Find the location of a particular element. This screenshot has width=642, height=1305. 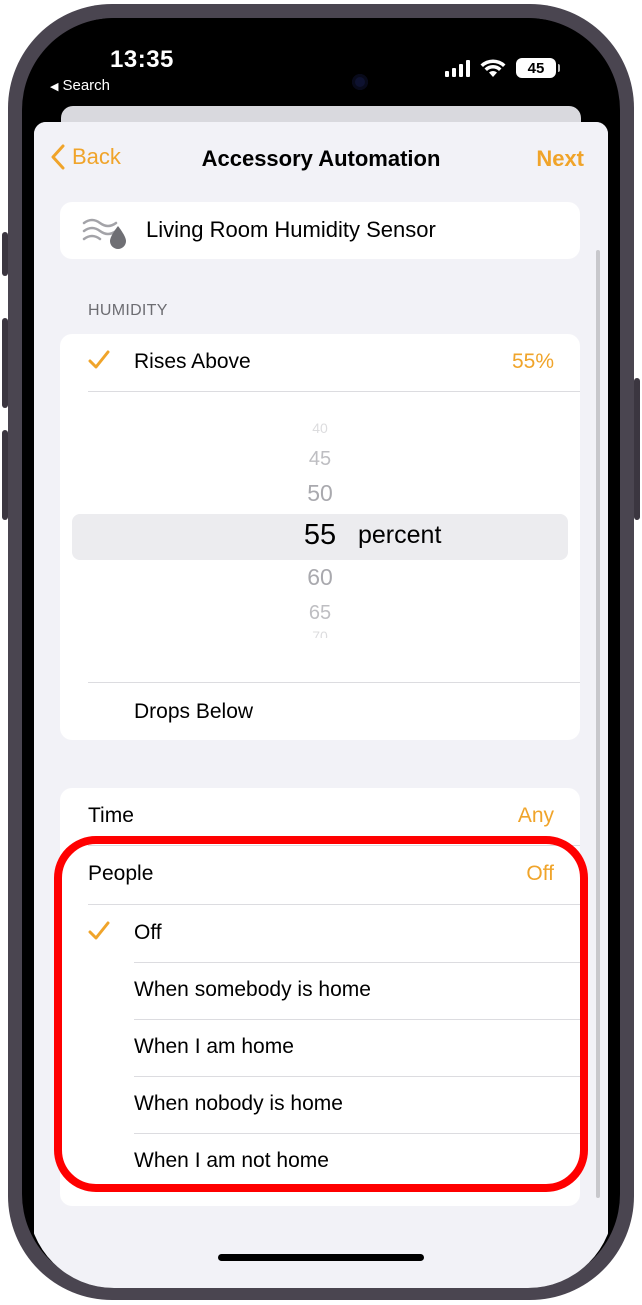

rises-above-value: 55% is located at coordinates (532, 361).